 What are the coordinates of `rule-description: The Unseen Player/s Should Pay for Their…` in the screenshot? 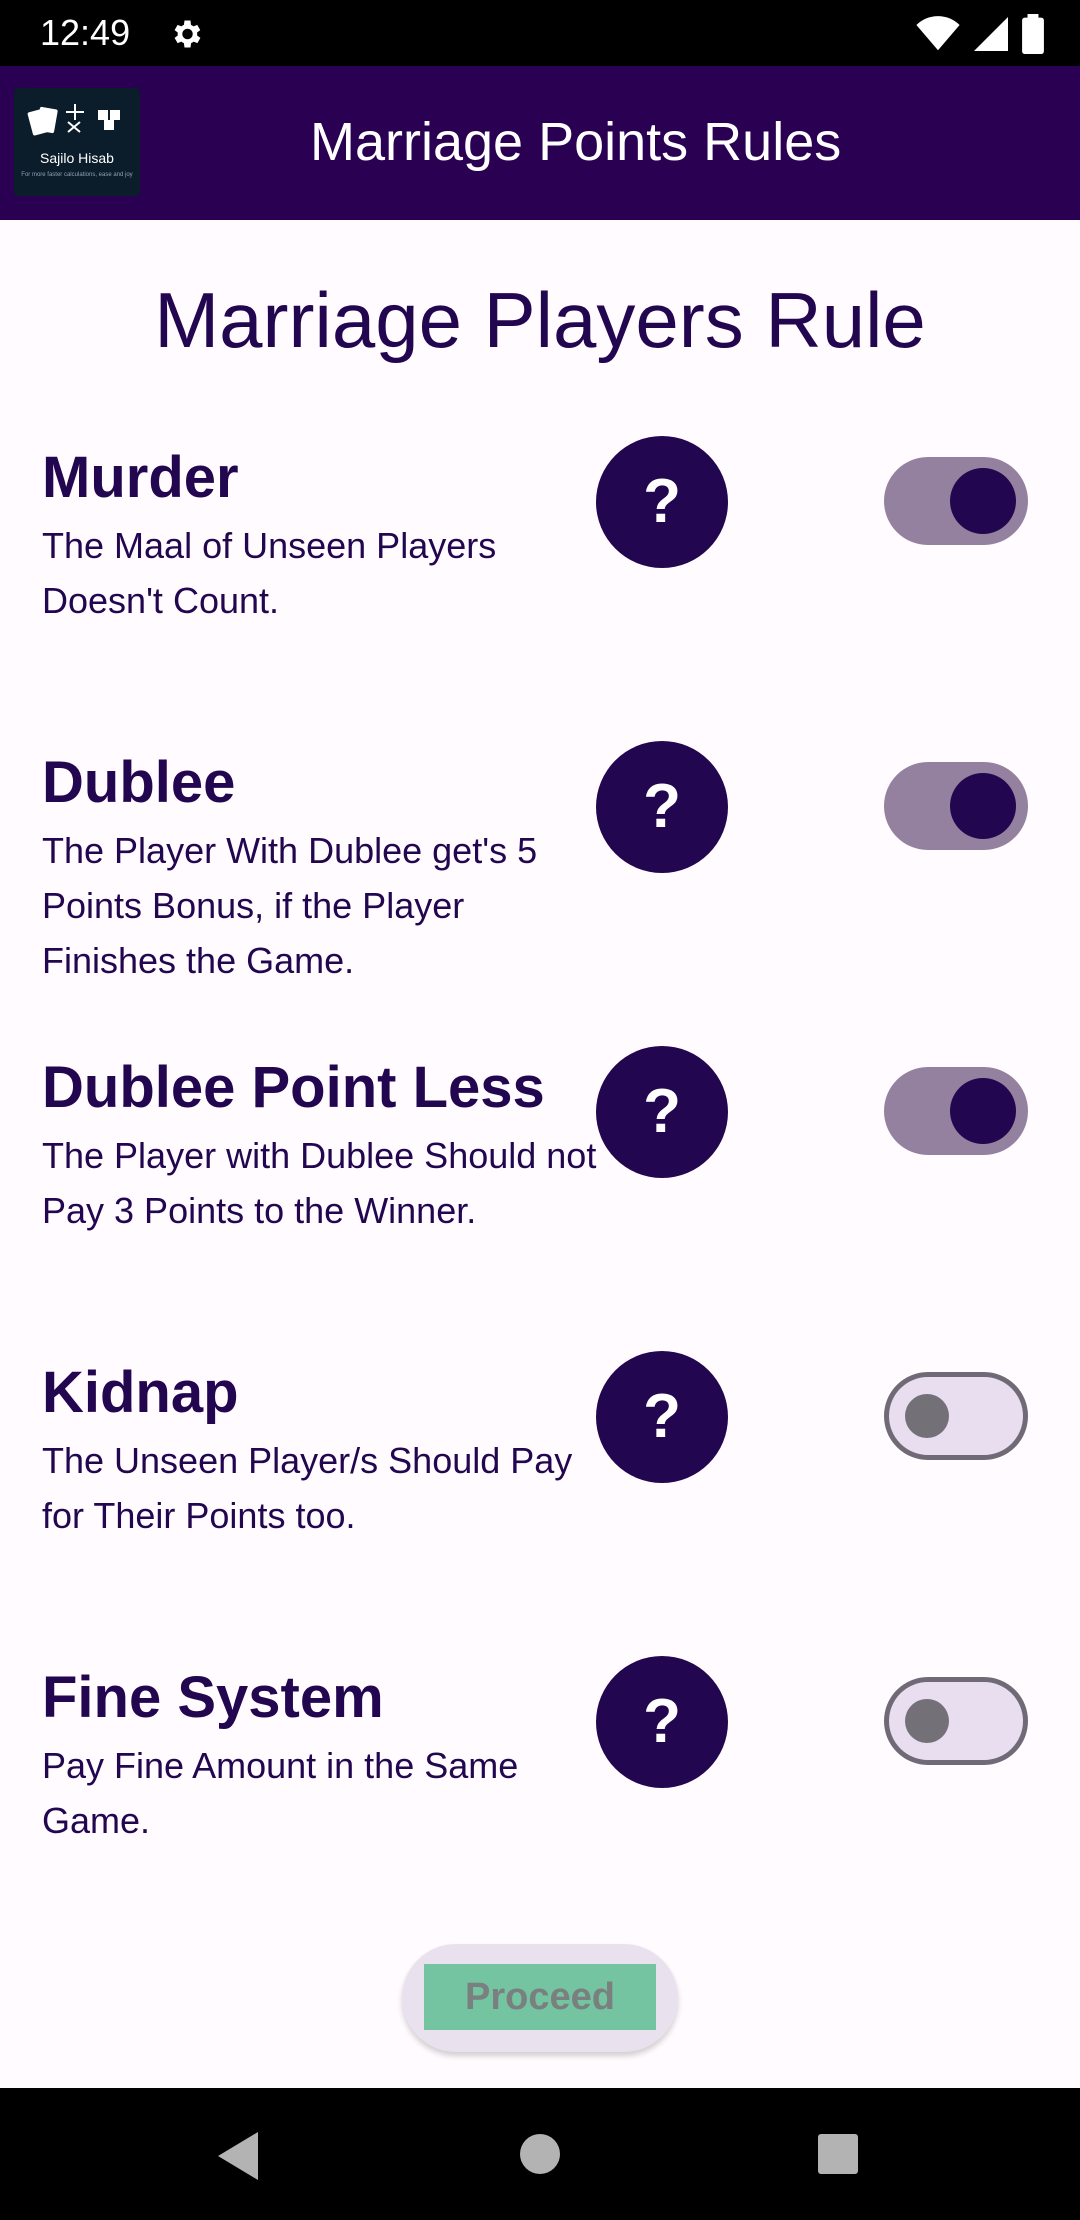 It's located at (307, 1488).